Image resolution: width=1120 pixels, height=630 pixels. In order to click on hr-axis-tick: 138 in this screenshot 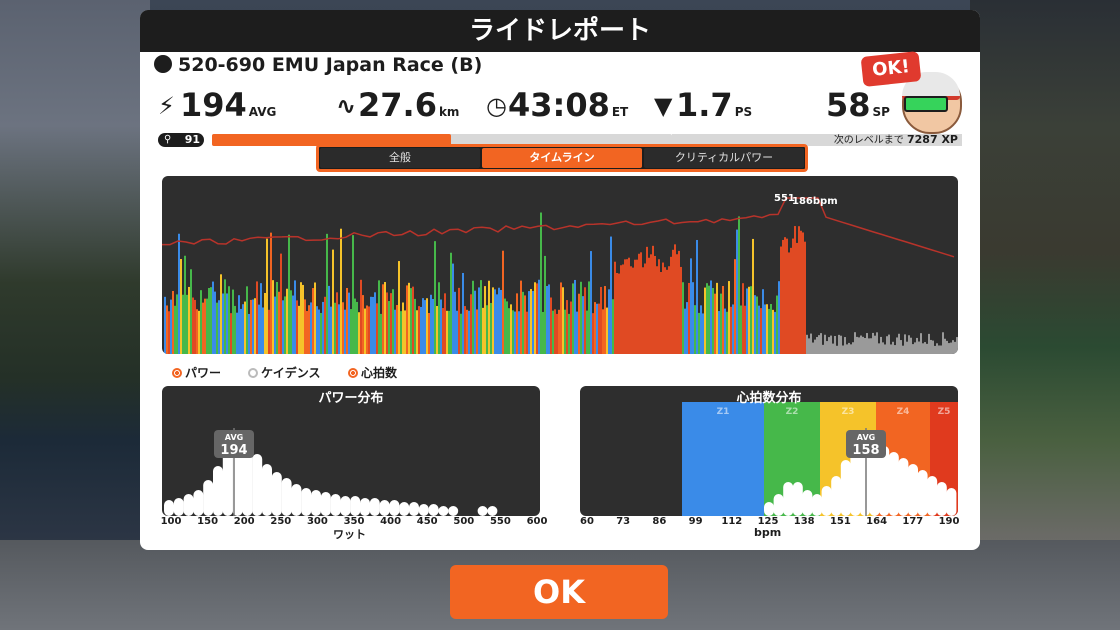, I will do `click(804, 521)`.